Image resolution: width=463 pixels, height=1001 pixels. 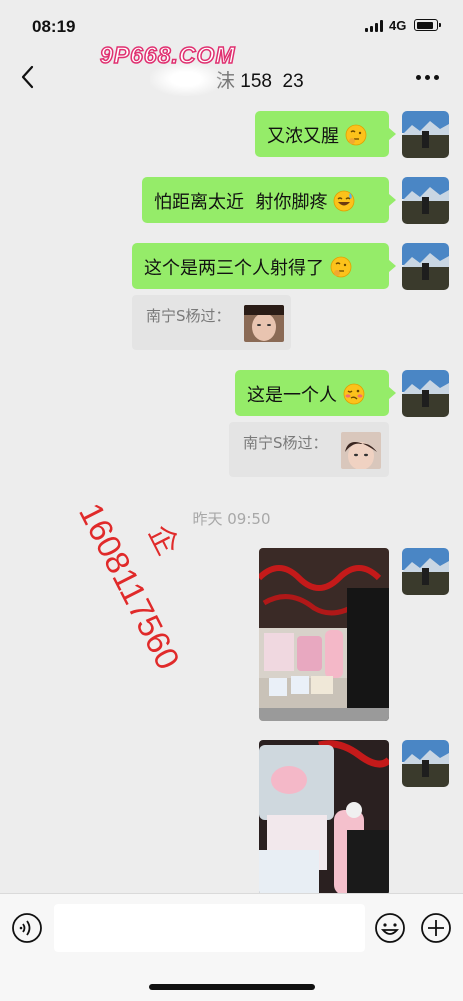 I want to click on message-bubble: 又浓又腥, so click(x=322, y=134).